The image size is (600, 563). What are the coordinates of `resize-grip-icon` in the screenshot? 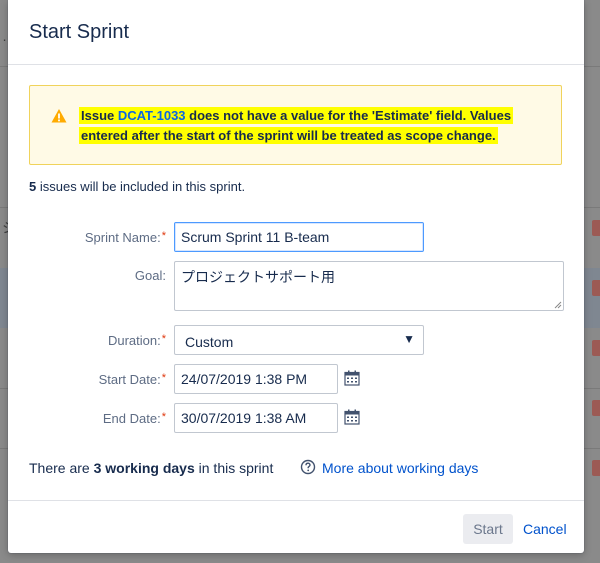 It's located at (558, 305).